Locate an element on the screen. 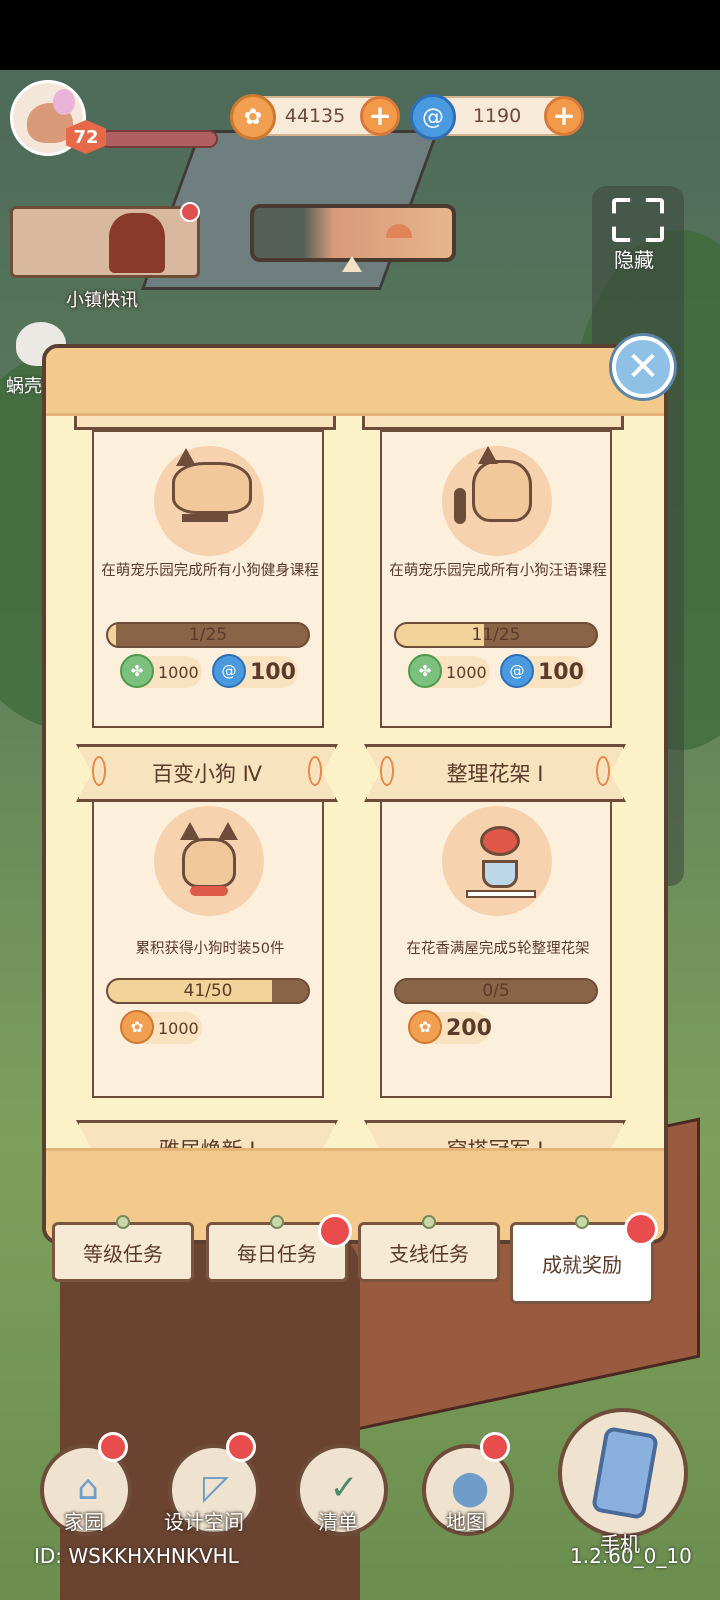 This screenshot has width=720, height=1600. gem-currency: @ 1190 + is located at coordinates (497, 117).